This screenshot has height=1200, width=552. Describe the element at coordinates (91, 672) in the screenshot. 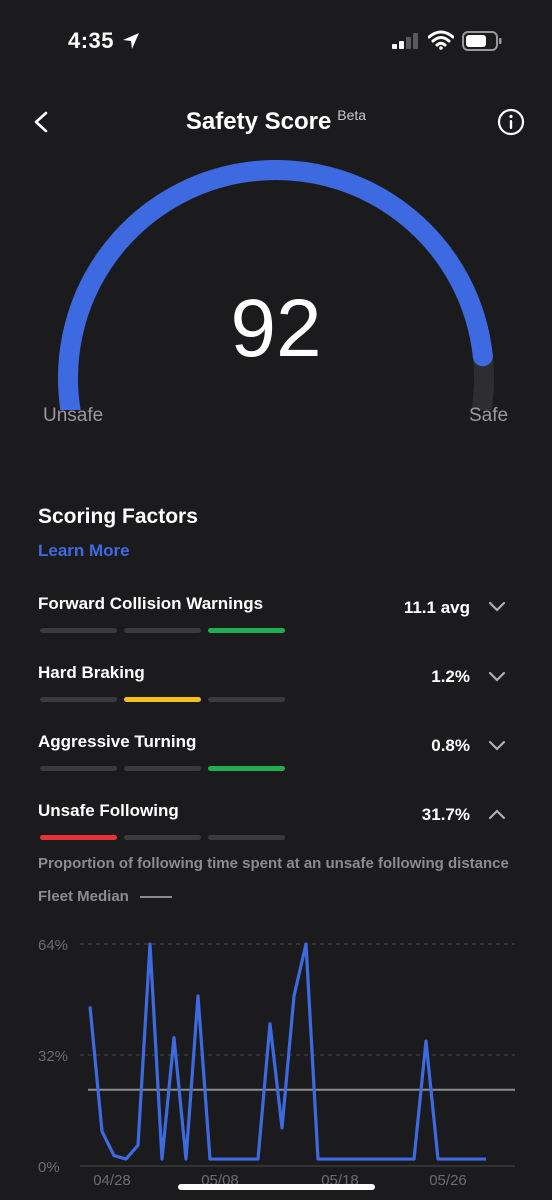

I see `factor-name: Hard Braking` at that location.